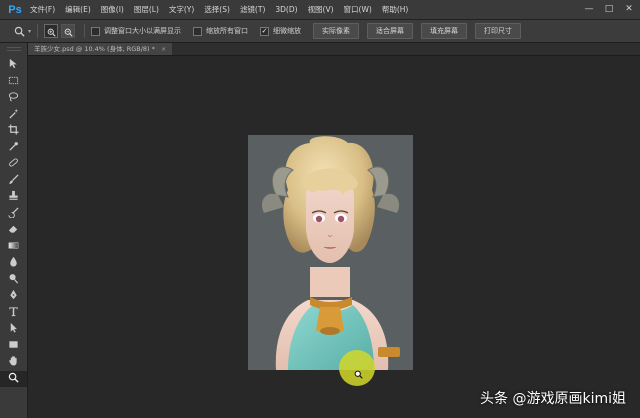 The height and width of the screenshot is (418, 640). I want to click on scrubby-zoom-checkbox: ✓ 细微缩放, so click(280, 31).